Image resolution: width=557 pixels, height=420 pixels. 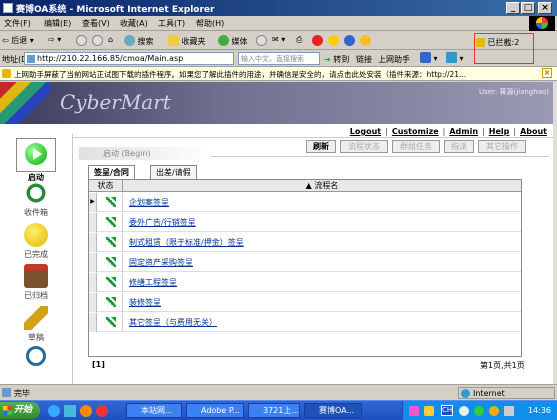 I want to click on column-status: 状态, so click(x=106, y=186).